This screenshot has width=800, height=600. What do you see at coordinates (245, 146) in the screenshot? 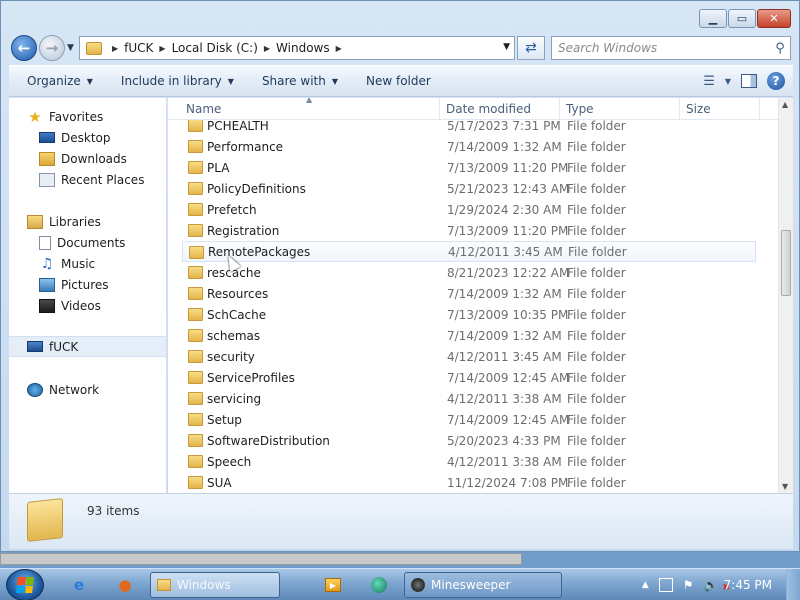
I see `file-name: Performance` at bounding box center [245, 146].